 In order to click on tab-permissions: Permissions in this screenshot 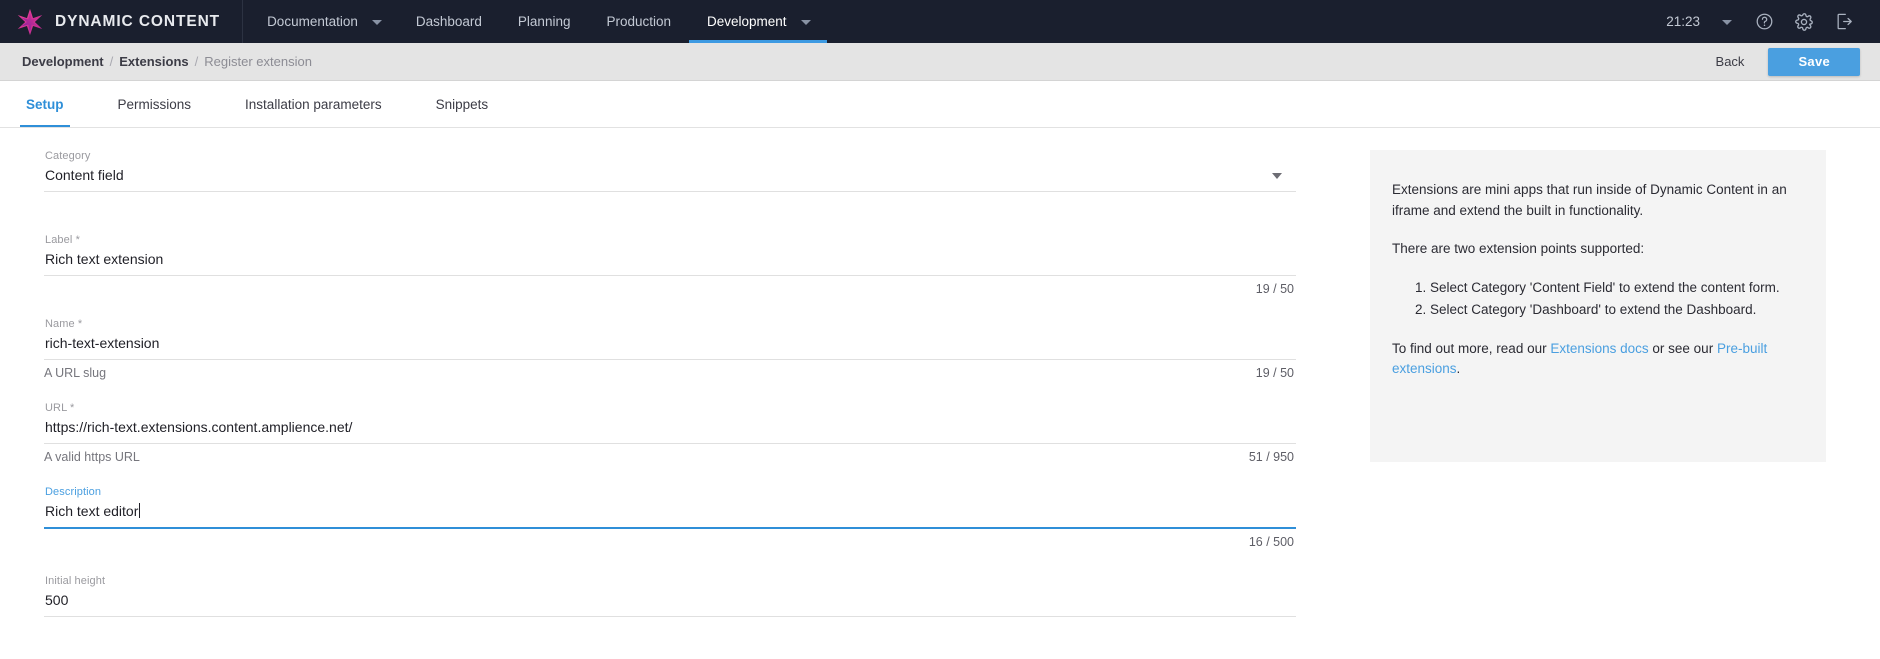, I will do `click(155, 104)`.